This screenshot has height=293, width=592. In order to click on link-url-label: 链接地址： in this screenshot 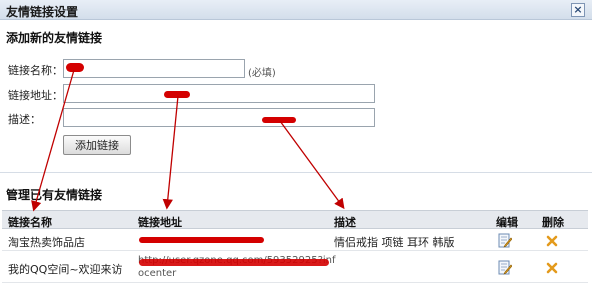, I will do `click(35, 95)`.